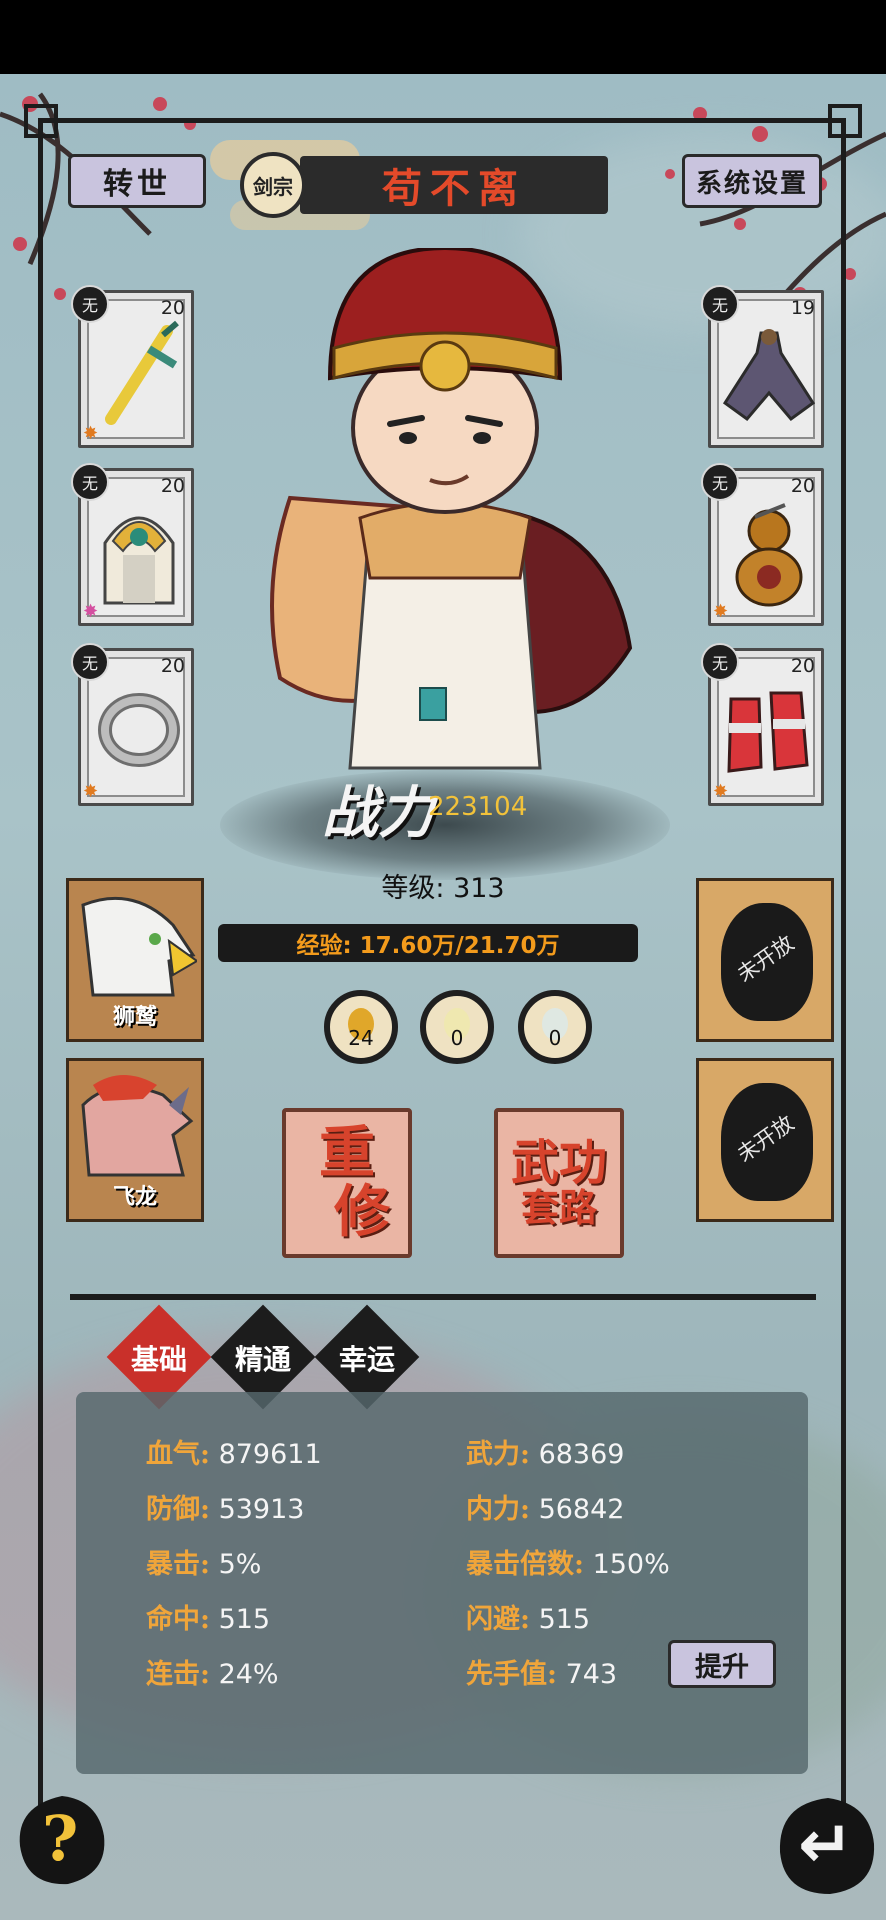 Image resolution: width=886 pixels, height=1920 pixels. I want to click on back-arrow-icon: ↵, so click(826, 1844).